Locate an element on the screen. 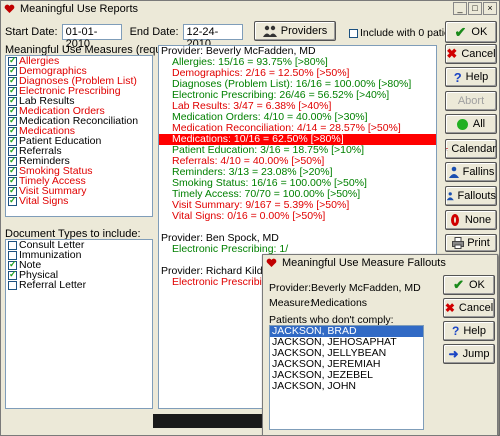 The height and width of the screenshot is (436, 500). abort-label: Abort is located at coordinates (471, 101).